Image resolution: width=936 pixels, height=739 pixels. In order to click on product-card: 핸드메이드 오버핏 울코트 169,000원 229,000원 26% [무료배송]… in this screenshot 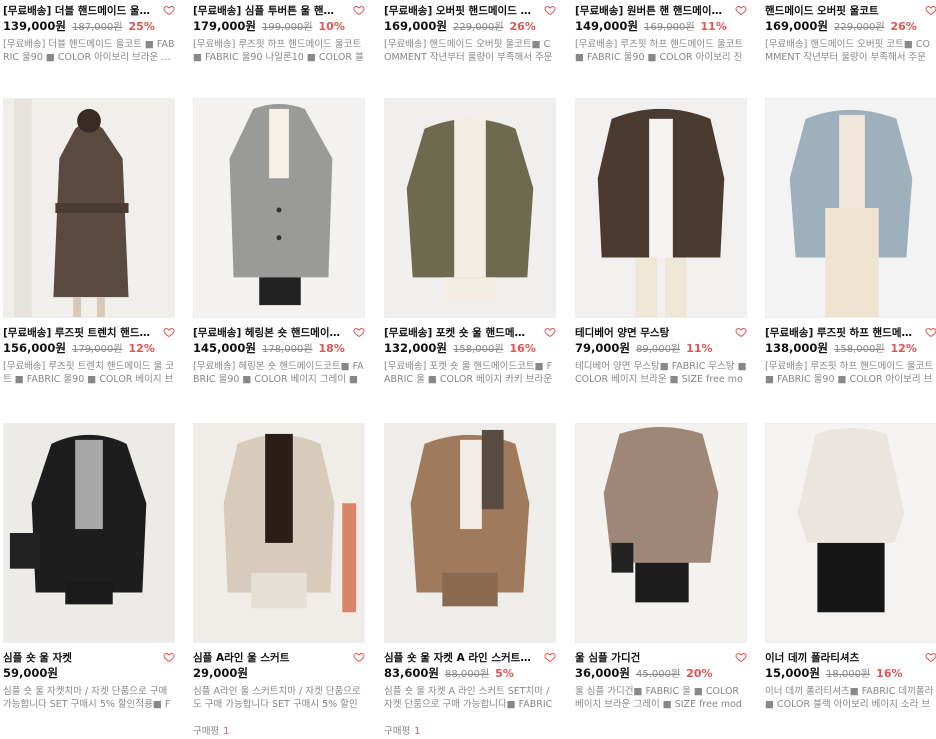, I will do `click(850, 33)`.